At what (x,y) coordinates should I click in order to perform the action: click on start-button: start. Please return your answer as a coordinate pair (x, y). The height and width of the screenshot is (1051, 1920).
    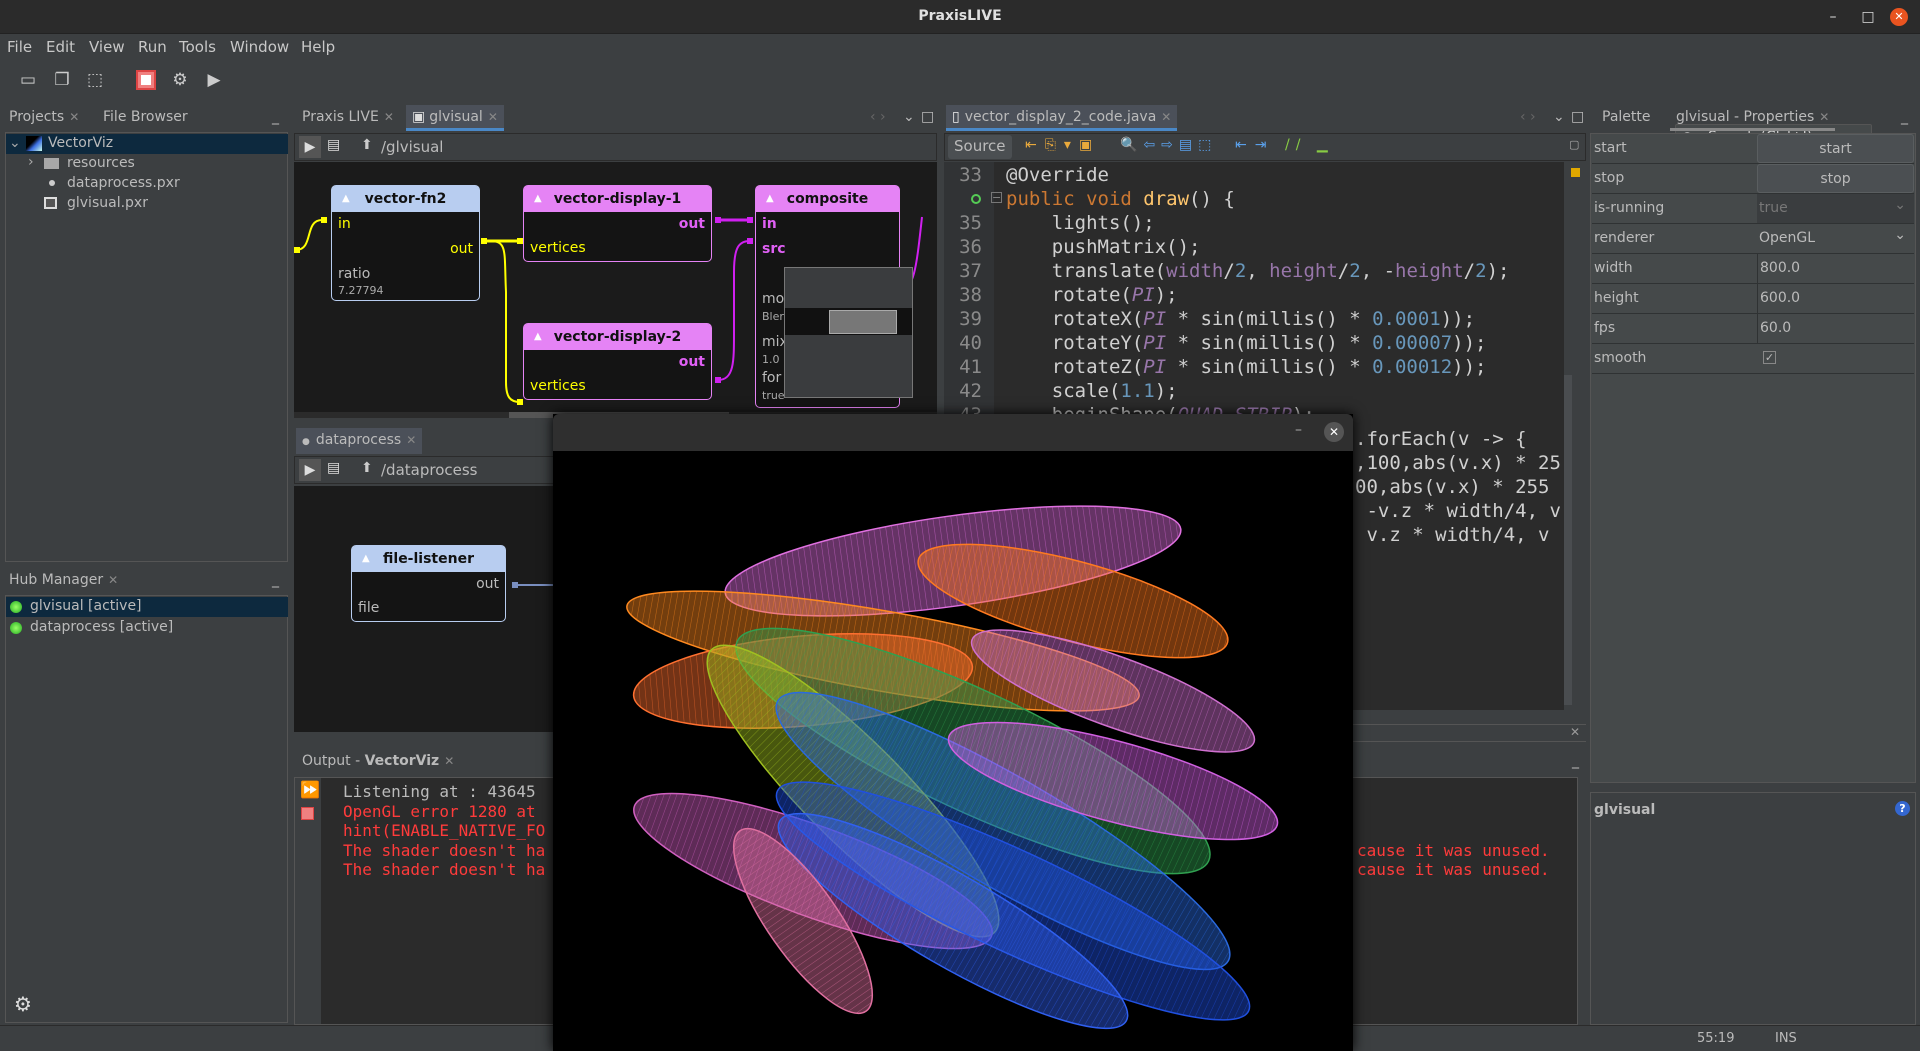
    Looking at the image, I should click on (1835, 148).